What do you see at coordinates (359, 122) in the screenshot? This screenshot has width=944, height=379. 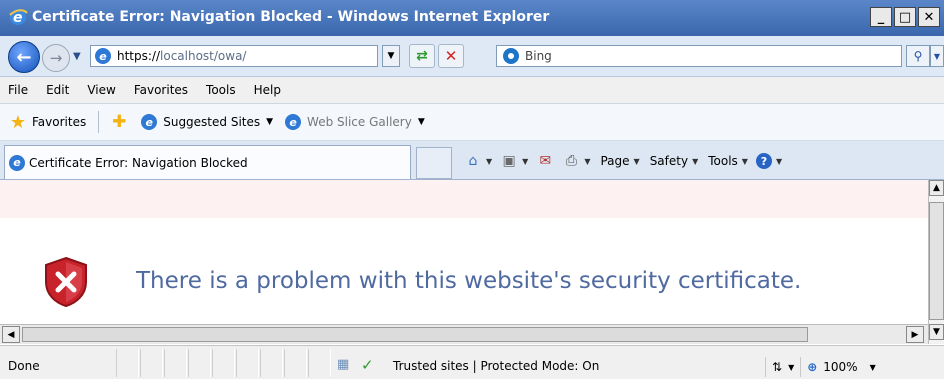 I see `favorite-link-label: Web Slice Gallery` at bounding box center [359, 122].